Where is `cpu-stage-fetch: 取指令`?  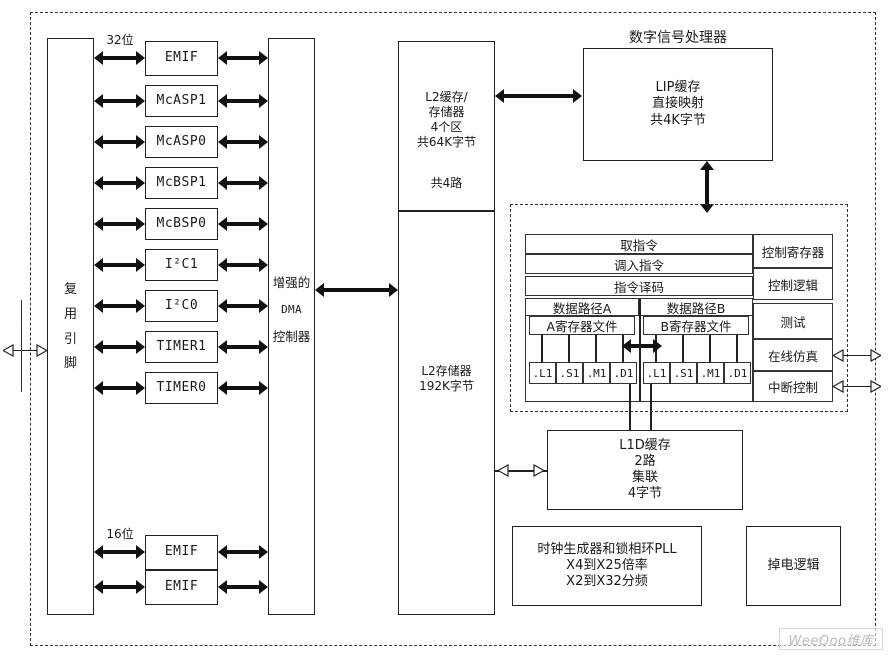 cpu-stage-fetch: 取指令 is located at coordinates (639, 244).